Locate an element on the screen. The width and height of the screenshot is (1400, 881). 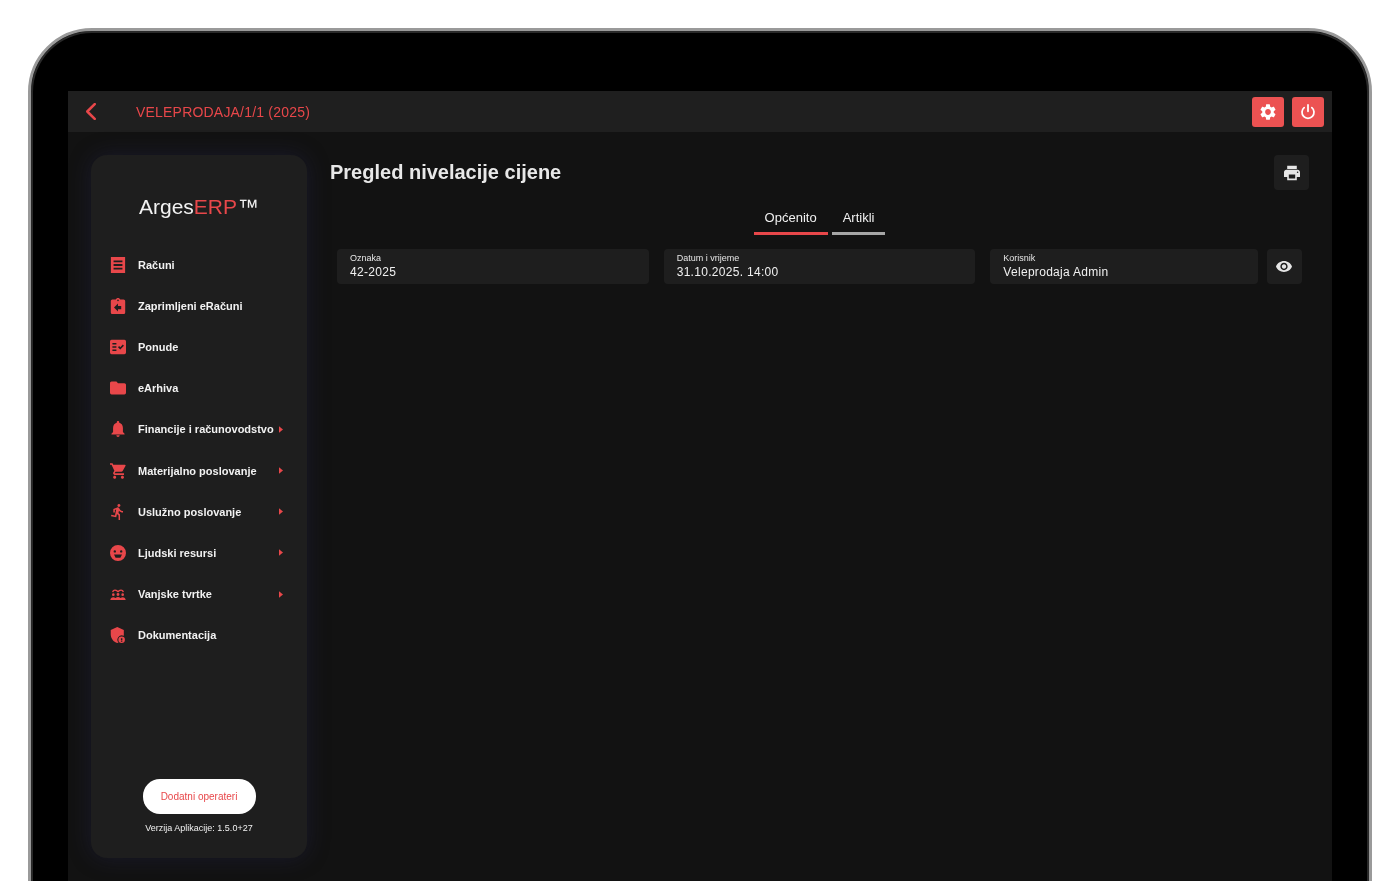
extra-operators-button: Dodatni operateri is located at coordinates (199, 796).